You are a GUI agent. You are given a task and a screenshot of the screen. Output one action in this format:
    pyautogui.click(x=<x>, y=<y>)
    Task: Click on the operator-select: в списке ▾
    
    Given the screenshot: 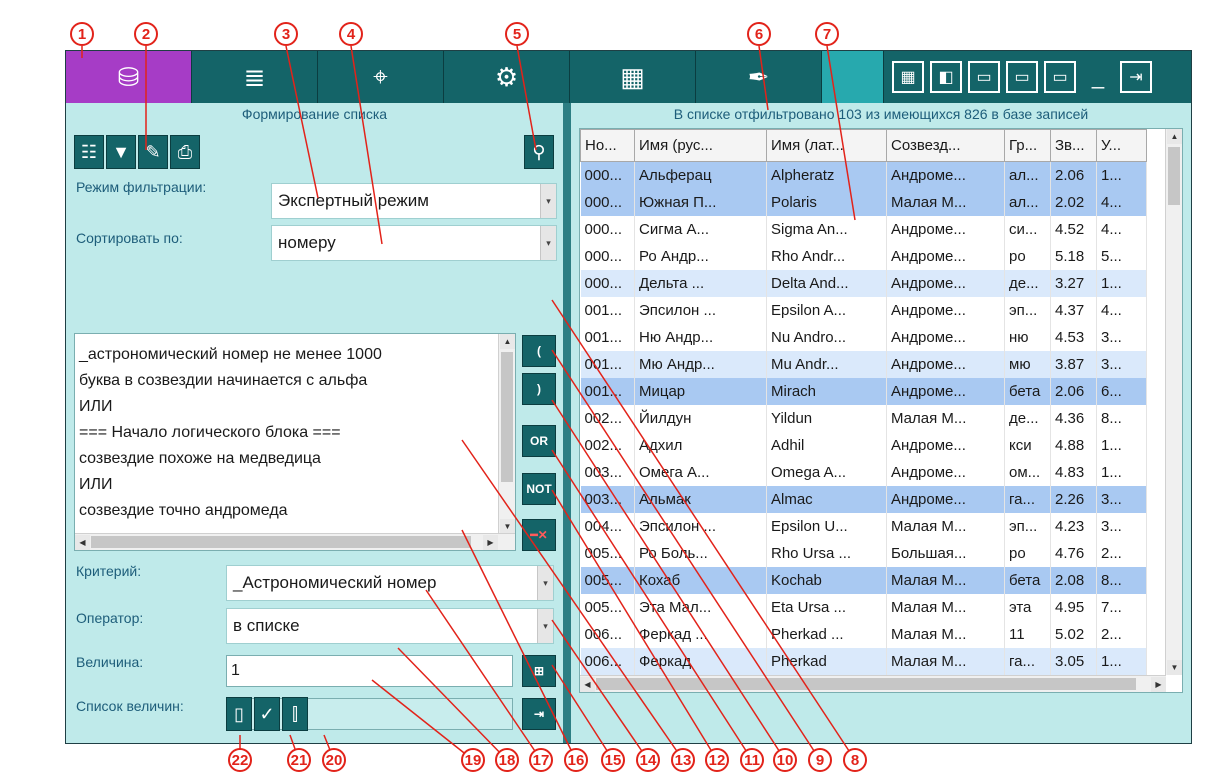 What is the action you would take?
    pyautogui.click(x=390, y=626)
    